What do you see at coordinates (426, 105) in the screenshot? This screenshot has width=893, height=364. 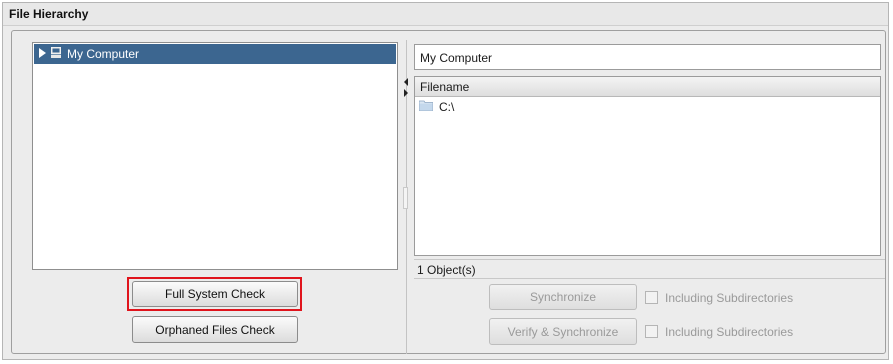 I see `folder-icon` at bounding box center [426, 105].